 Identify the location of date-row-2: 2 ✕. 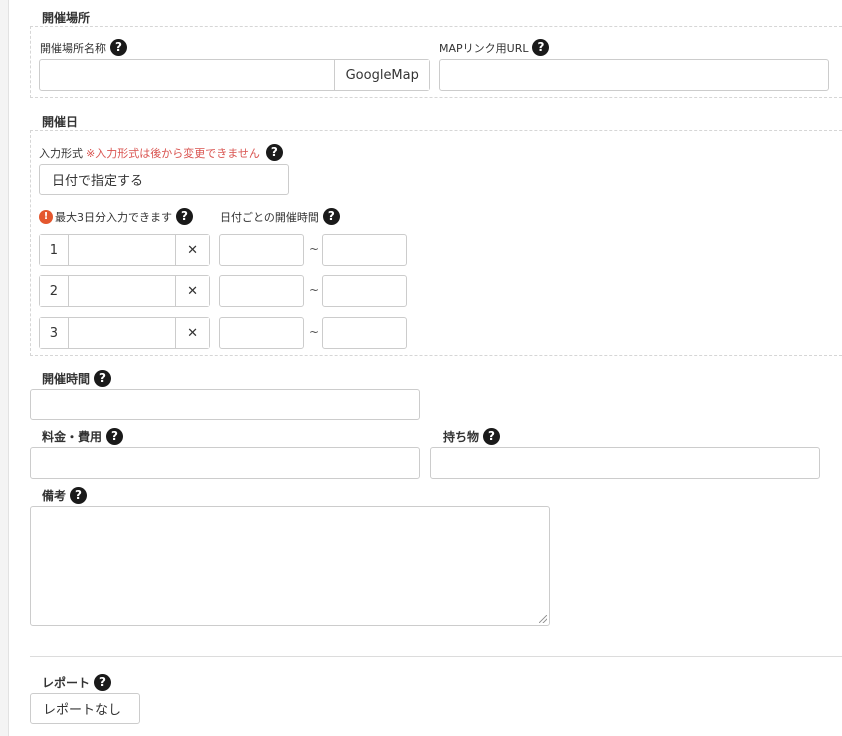
(124, 291).